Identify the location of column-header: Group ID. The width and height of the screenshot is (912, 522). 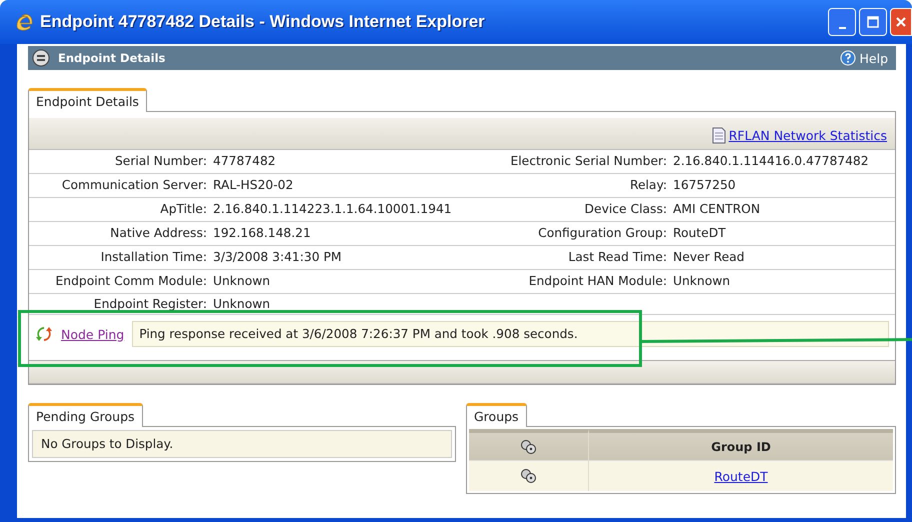
(741, 444).